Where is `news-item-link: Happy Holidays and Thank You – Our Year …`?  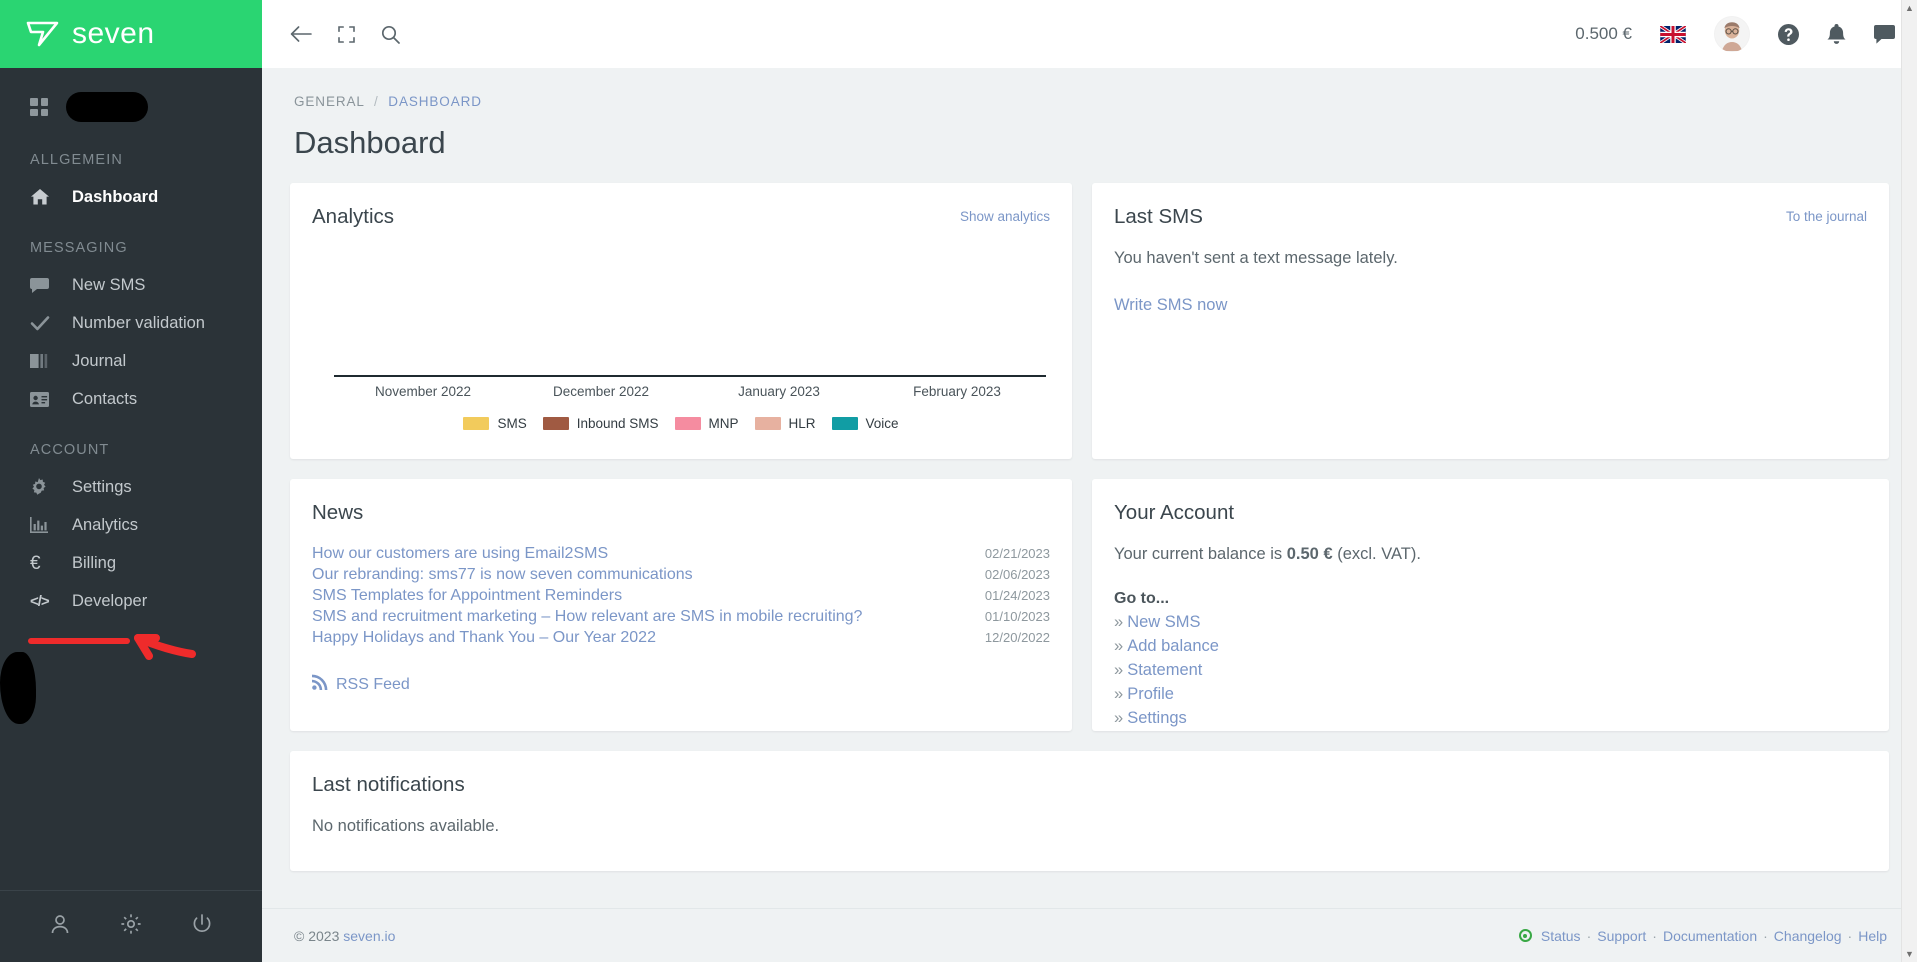
news-item-link: Happy Holidays and Thank You – Our Year … is located at coordinates (484, 638).